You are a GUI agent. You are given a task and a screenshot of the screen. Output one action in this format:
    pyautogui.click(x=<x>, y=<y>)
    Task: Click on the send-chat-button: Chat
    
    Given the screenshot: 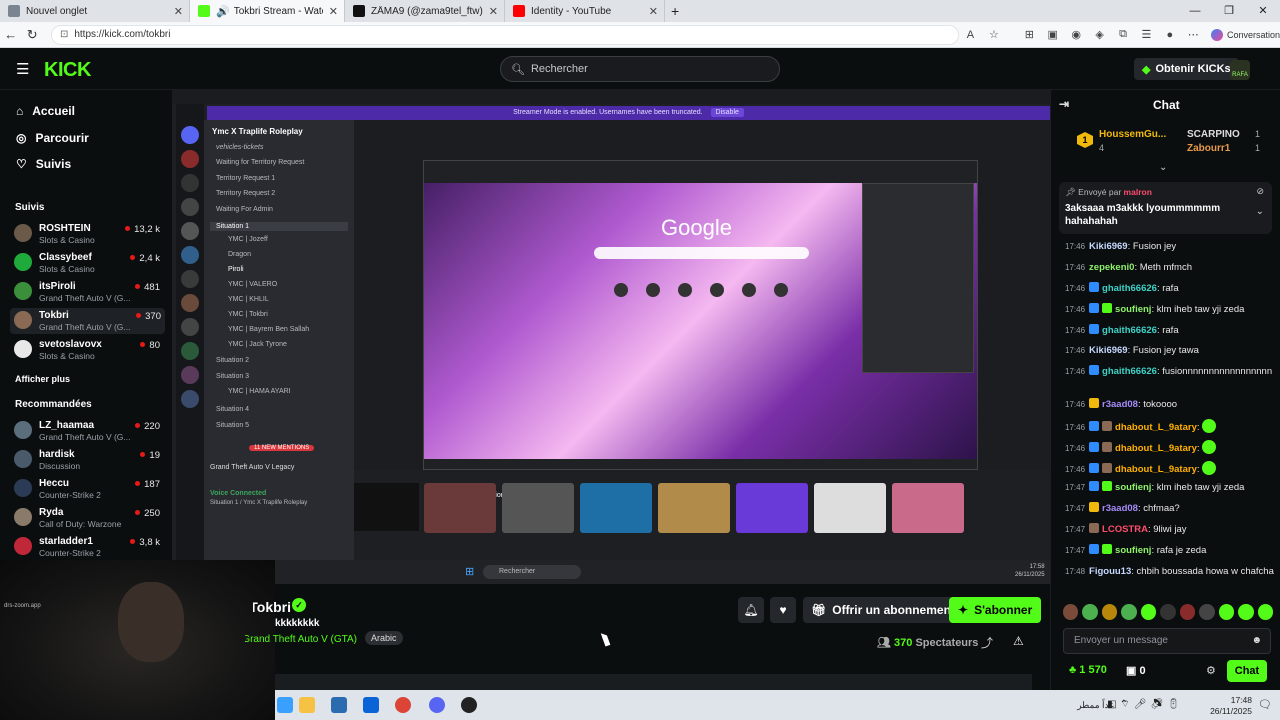 What is the action you would take?
    pyautogui.click(x=1247, y=671)
    